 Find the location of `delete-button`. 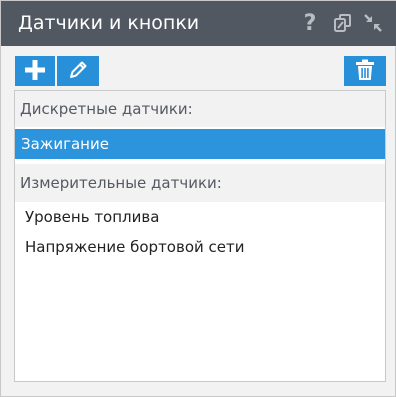

delete-button is located at coordinates (365, 71).